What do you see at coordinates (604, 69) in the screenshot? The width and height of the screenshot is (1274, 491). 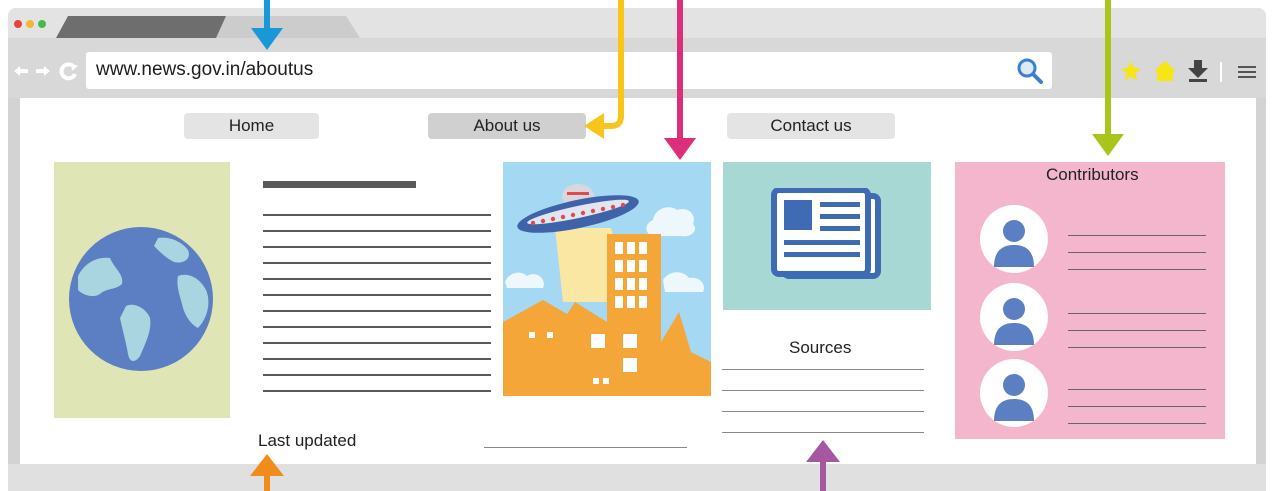 I see `about-callout-arrow` at bounding box center [604, 69].